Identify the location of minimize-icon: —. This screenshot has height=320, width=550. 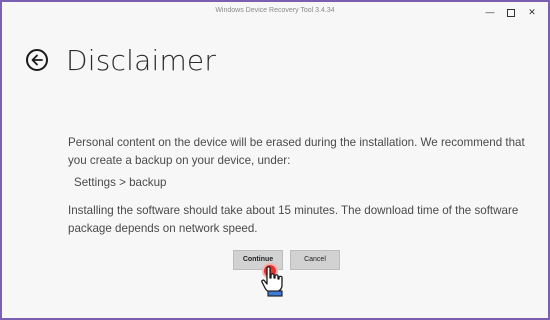
(490, 12).